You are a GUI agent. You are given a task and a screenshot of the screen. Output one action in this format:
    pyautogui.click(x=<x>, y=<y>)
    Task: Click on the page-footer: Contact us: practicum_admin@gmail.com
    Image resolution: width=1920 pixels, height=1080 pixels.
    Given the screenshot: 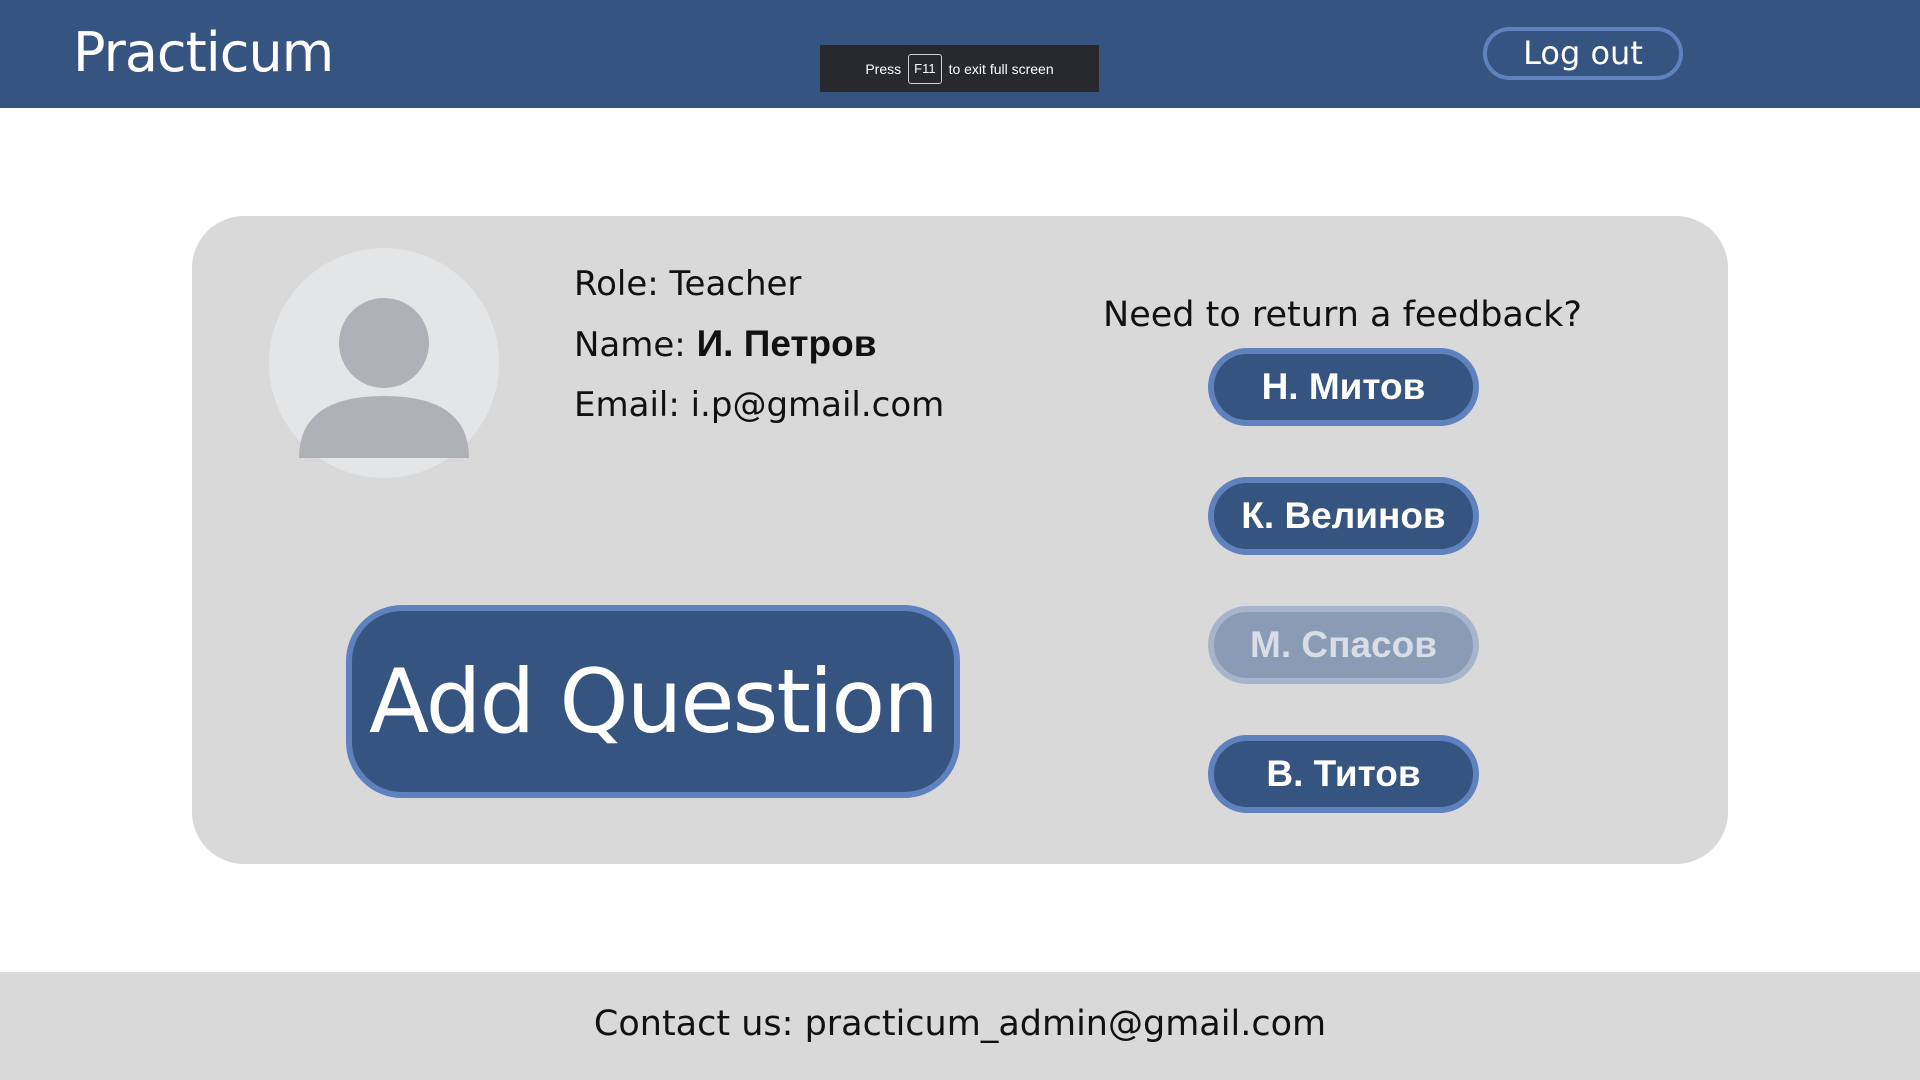 What is the action you would take?
    pyautogui.click(x=960, y=1026)
    